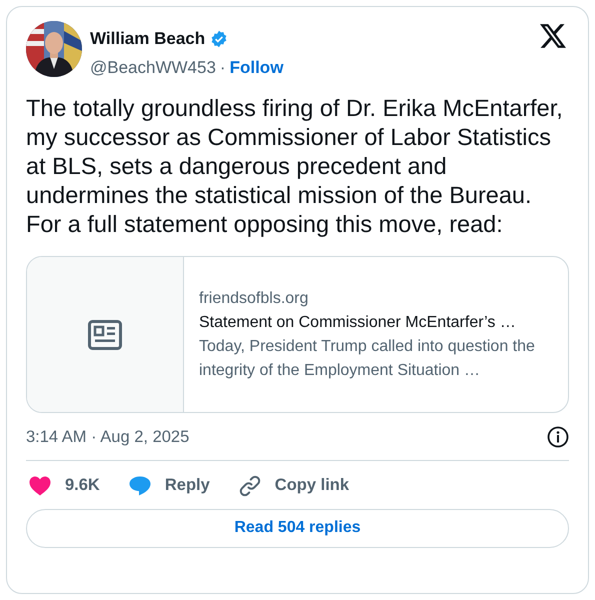  Describe the element at coordinates (293, 485) in the screenshot. I see `copy-link-button: Copy link` at that location.